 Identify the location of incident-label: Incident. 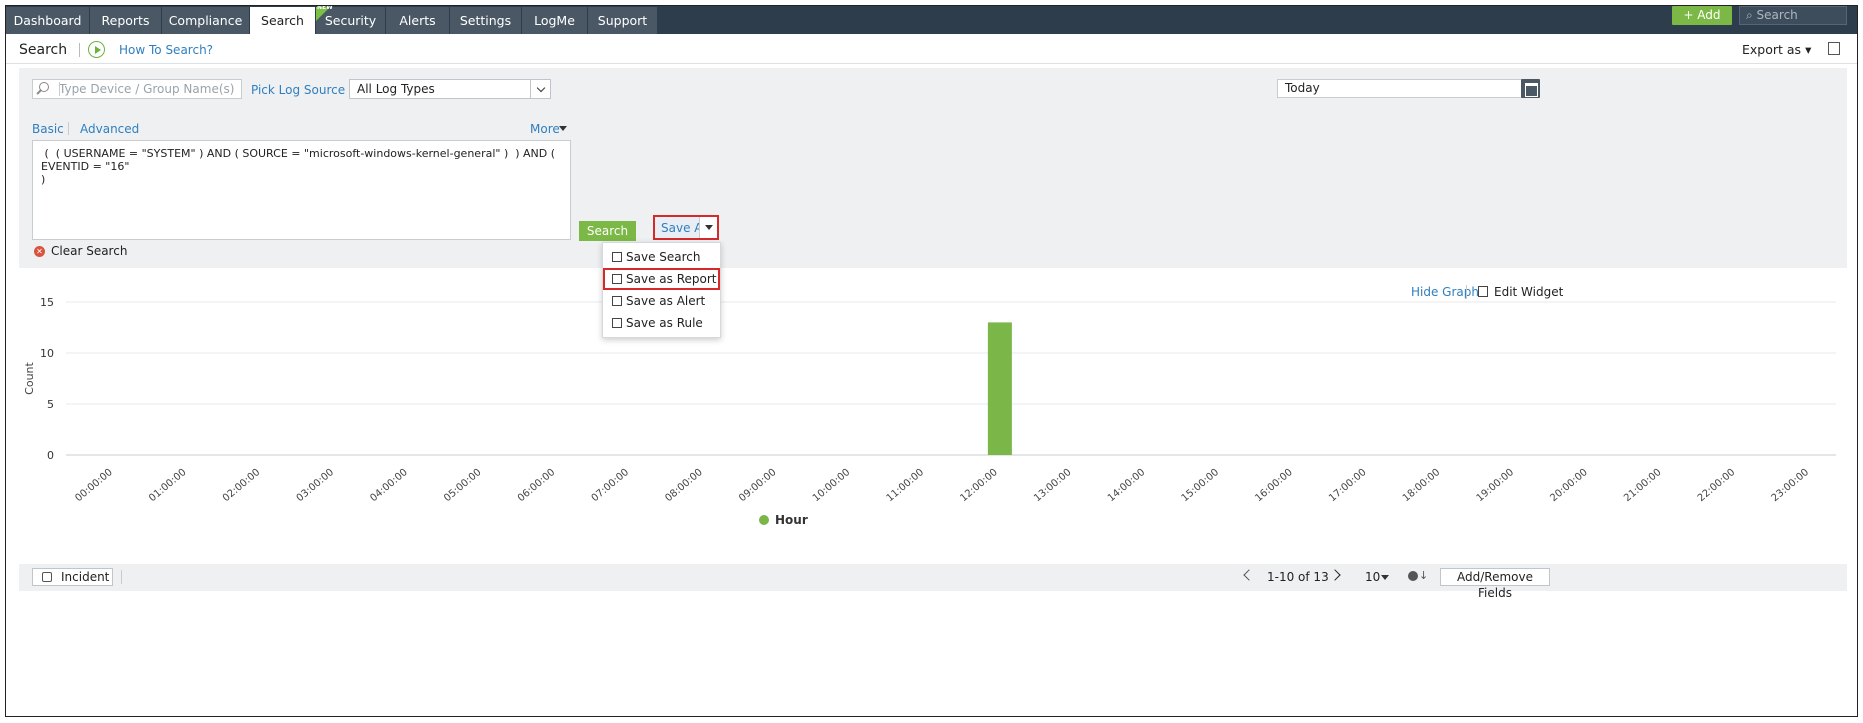
(85, 577).